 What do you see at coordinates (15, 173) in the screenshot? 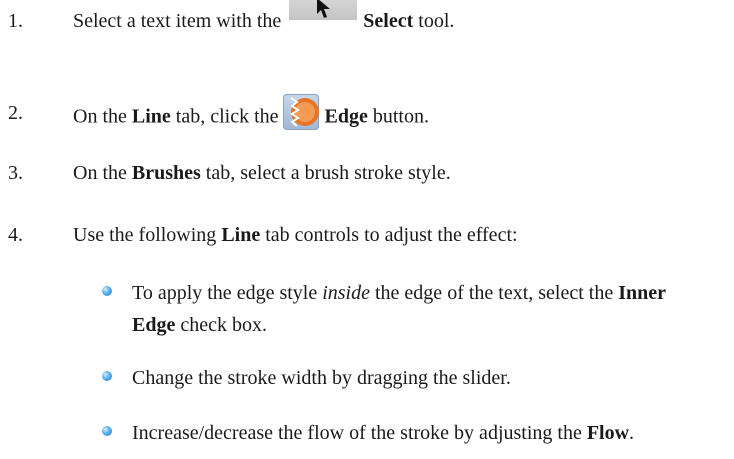
I see `step-number: 3.` at bounding box center [15, 173].